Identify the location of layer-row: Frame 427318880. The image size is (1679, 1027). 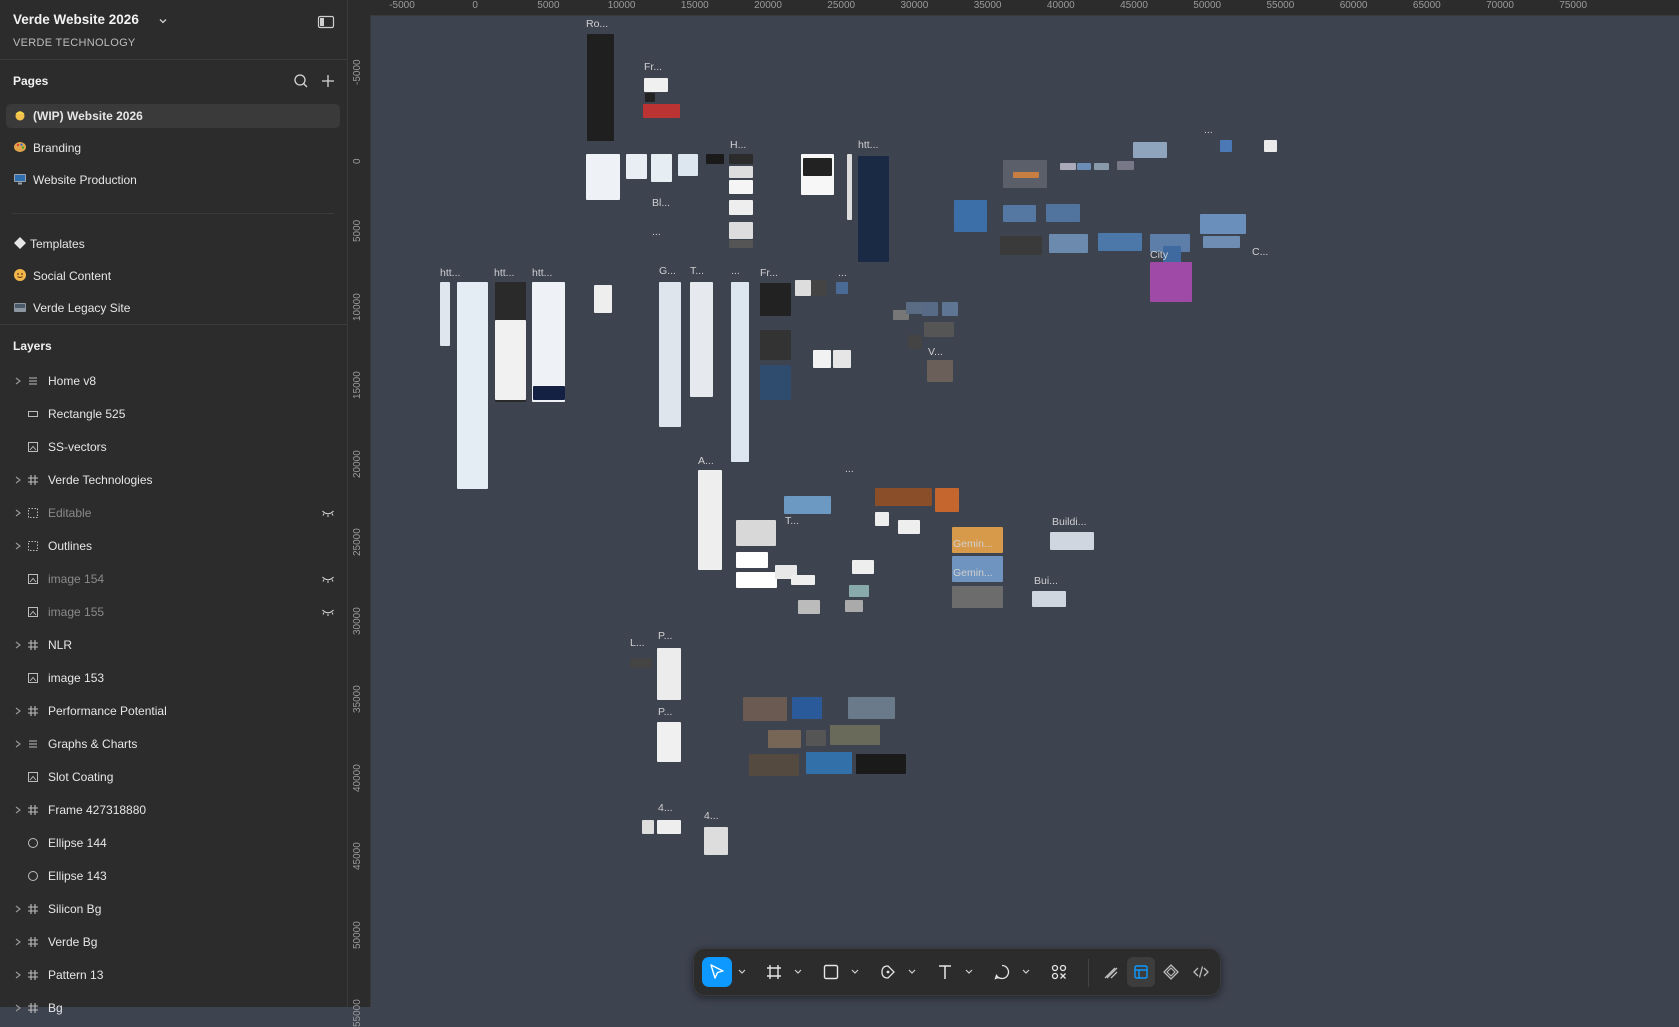
(173, 810).